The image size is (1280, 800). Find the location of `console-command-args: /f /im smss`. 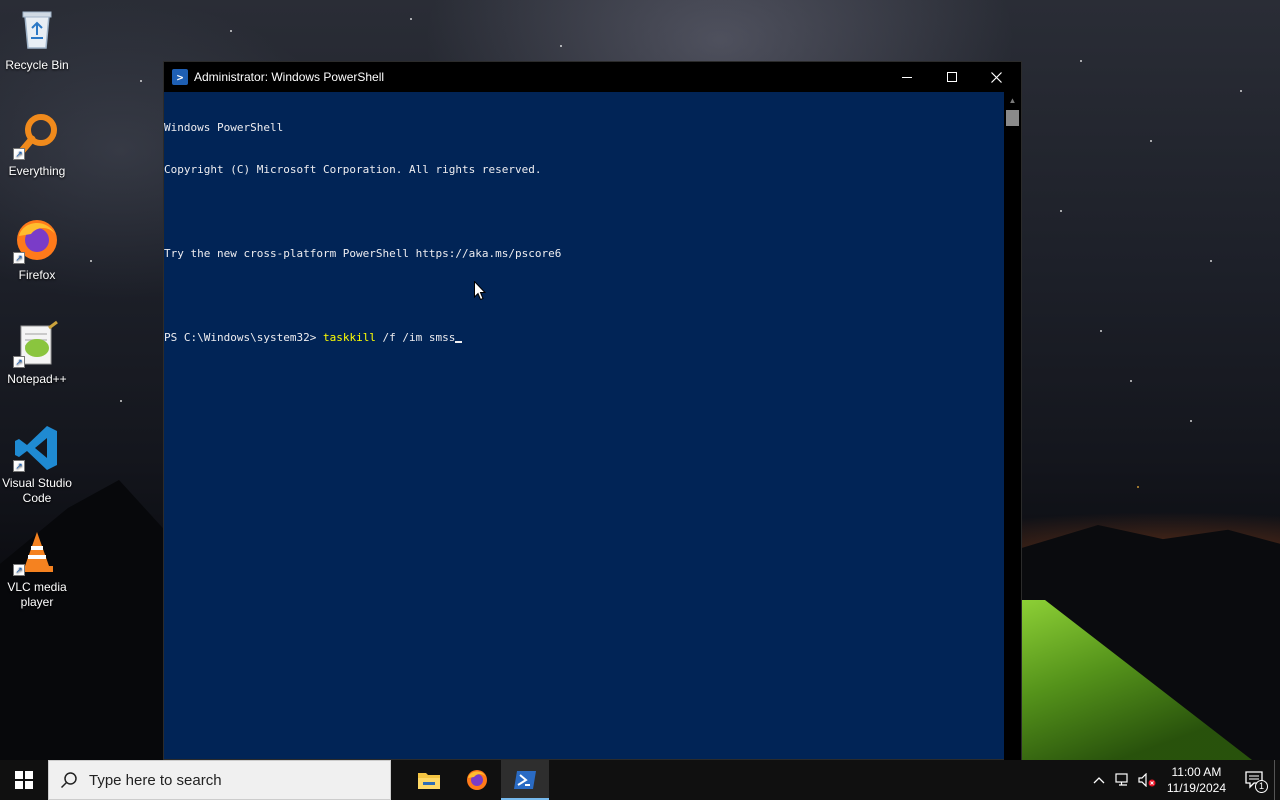

console-command-args: /f /im smss is located at coordinates (415, 337).